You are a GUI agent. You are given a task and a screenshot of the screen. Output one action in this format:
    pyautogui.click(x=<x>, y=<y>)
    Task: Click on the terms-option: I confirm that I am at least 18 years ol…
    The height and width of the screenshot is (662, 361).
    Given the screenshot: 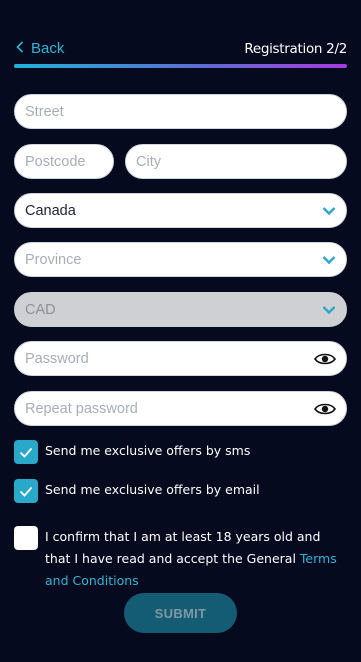 What is the action you would take?
    pyautogui.click(x=180, y=559)
    